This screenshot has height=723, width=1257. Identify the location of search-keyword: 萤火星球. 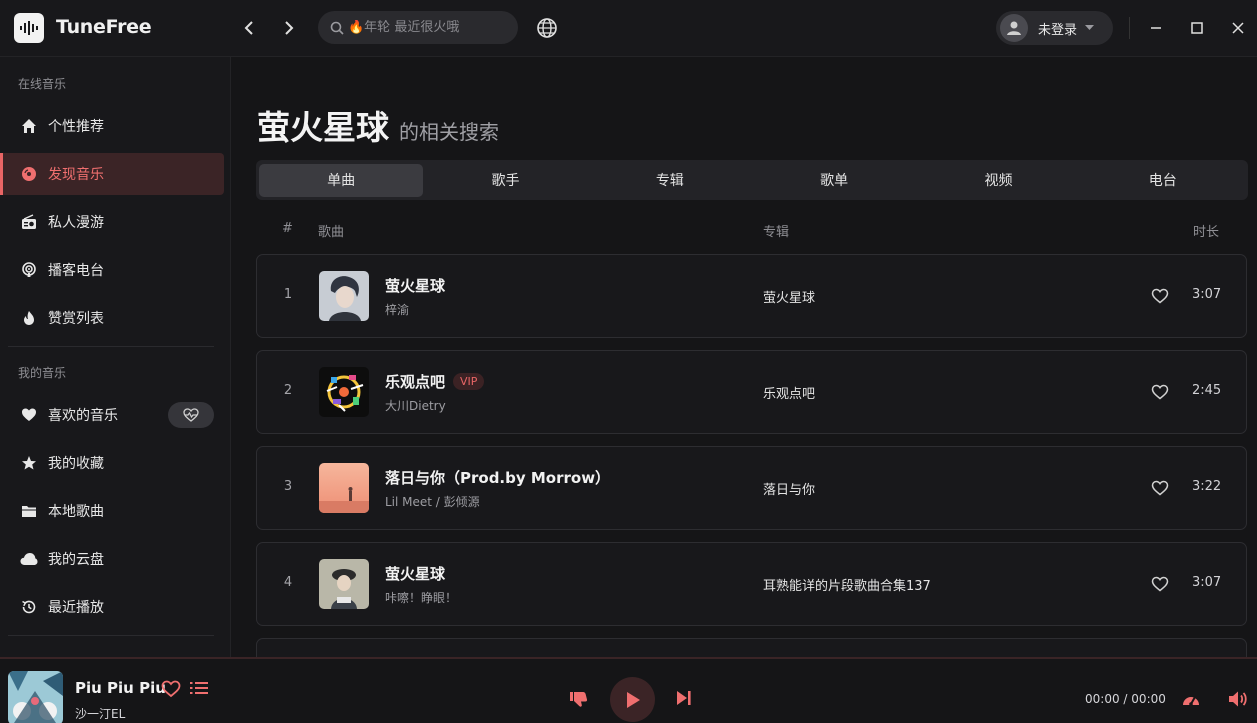
(323, 127).